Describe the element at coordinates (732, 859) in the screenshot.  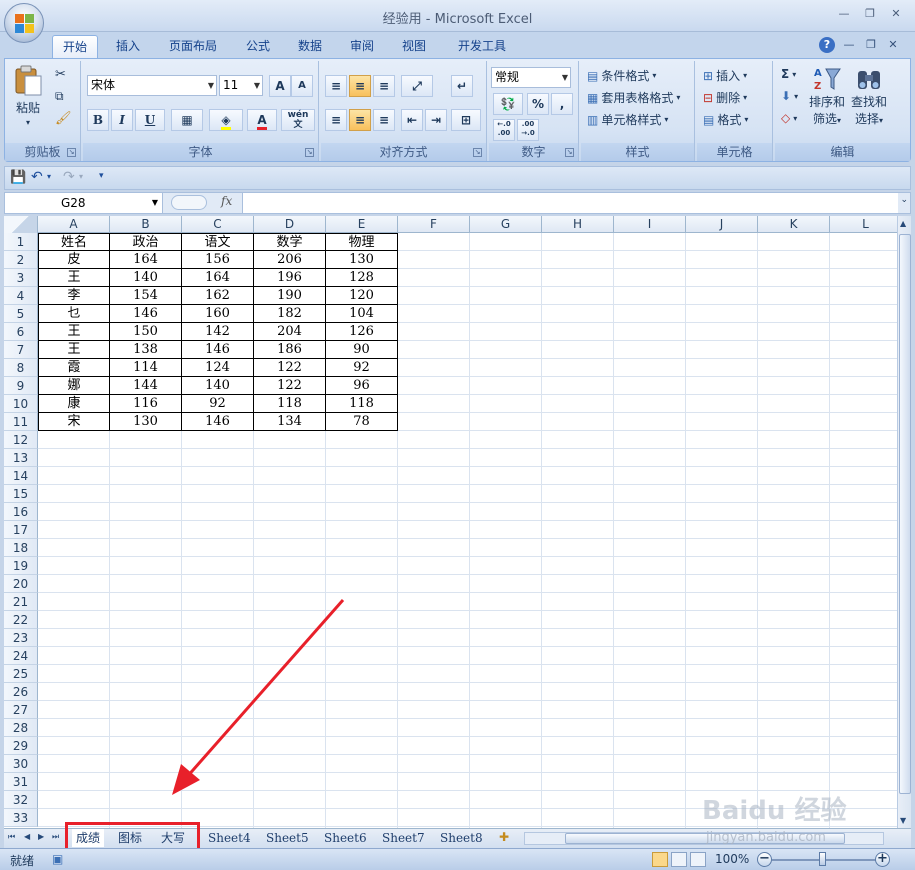
I see `zoom-level: 100%` at that location.